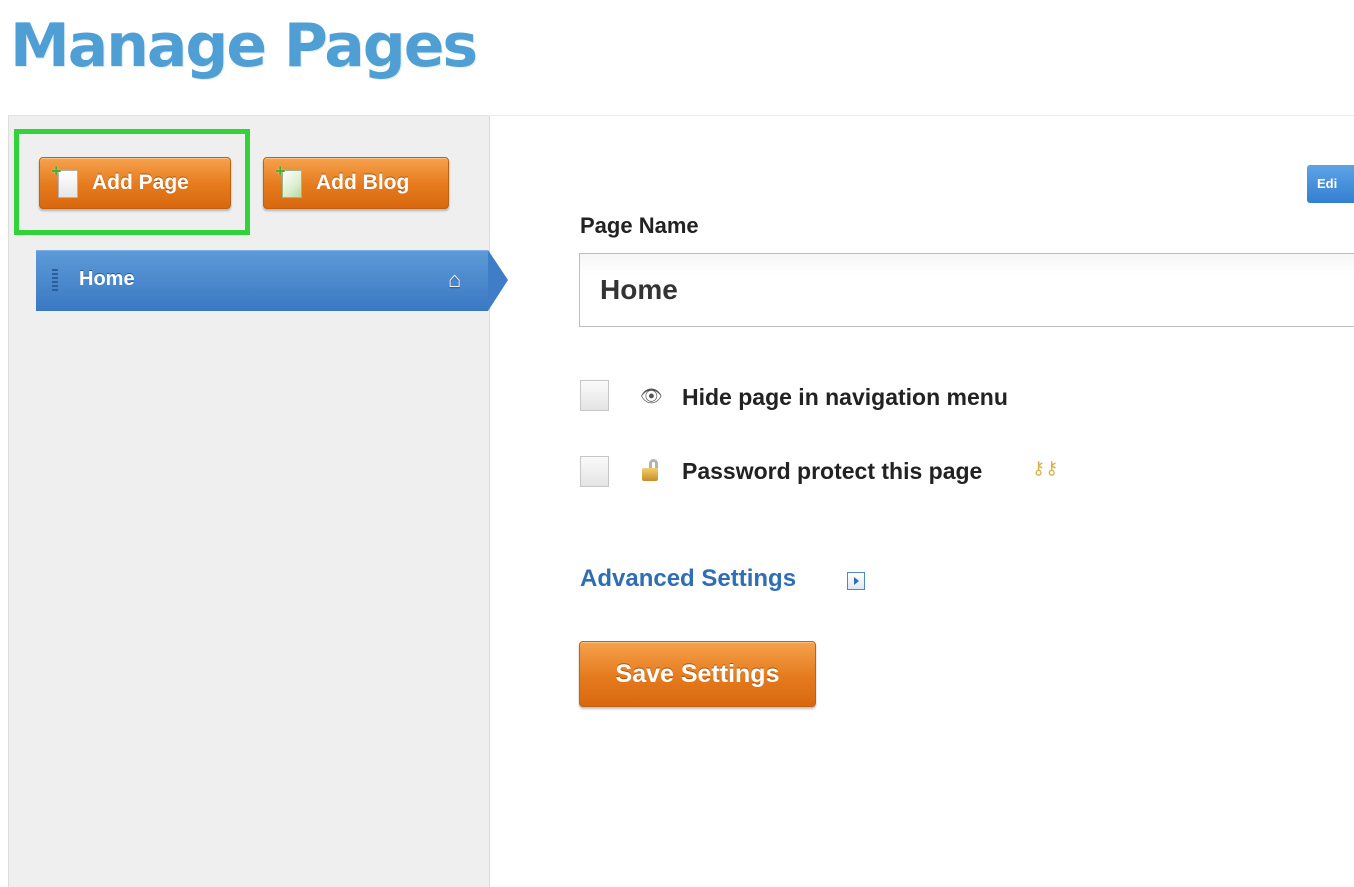  I want to click on add-blog-button: + Add Blog, so click(356, 183).